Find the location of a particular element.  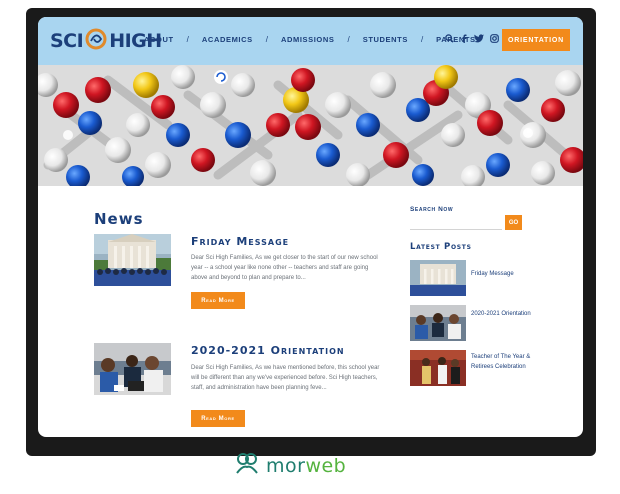

read-more-button-friday-message: Read More is located at coordinates (218, 300).